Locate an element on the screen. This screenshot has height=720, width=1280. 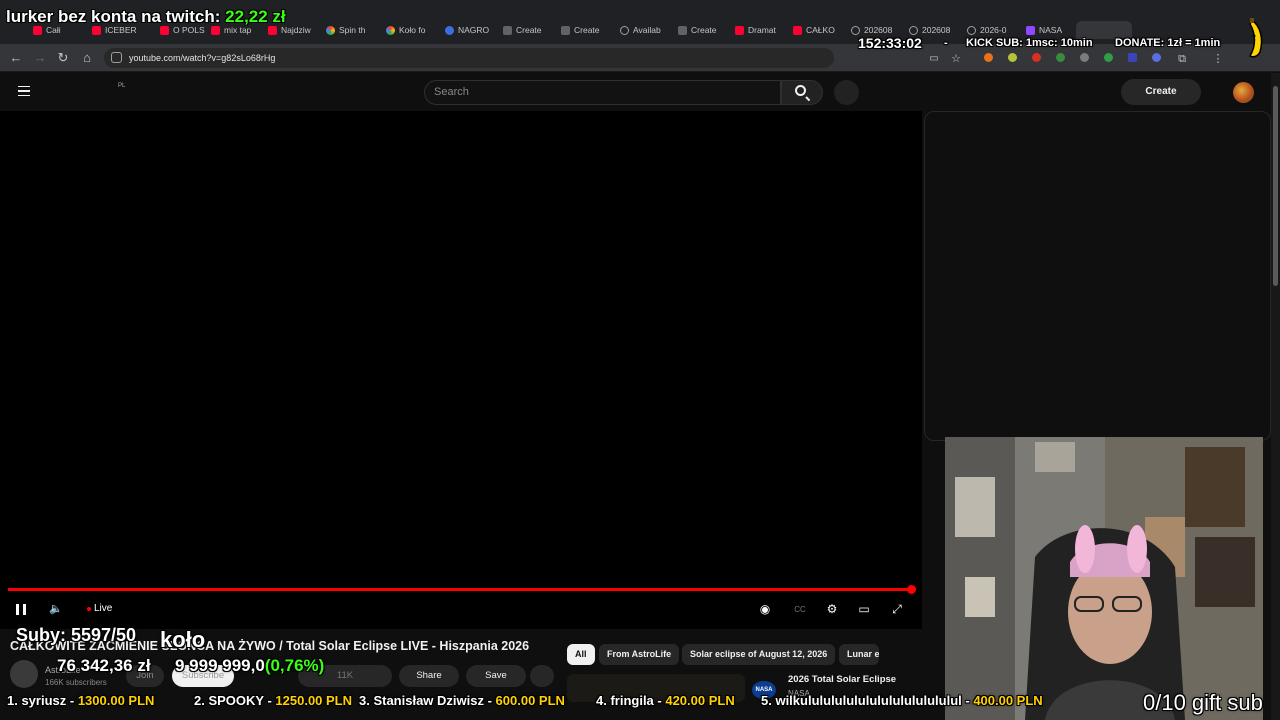
chip-lunar: Lunar e is located at coordinates (859, 654).